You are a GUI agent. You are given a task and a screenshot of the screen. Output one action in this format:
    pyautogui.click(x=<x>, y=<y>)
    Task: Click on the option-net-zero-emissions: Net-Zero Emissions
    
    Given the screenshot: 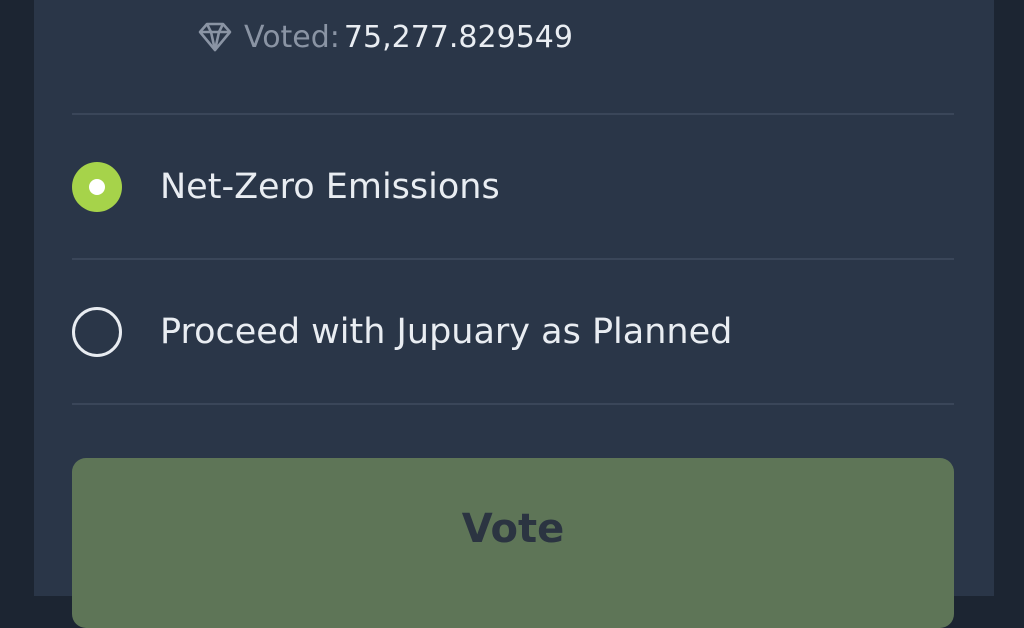 What is the action you would take?
    pyautogui.click(x=513, y=187)
    